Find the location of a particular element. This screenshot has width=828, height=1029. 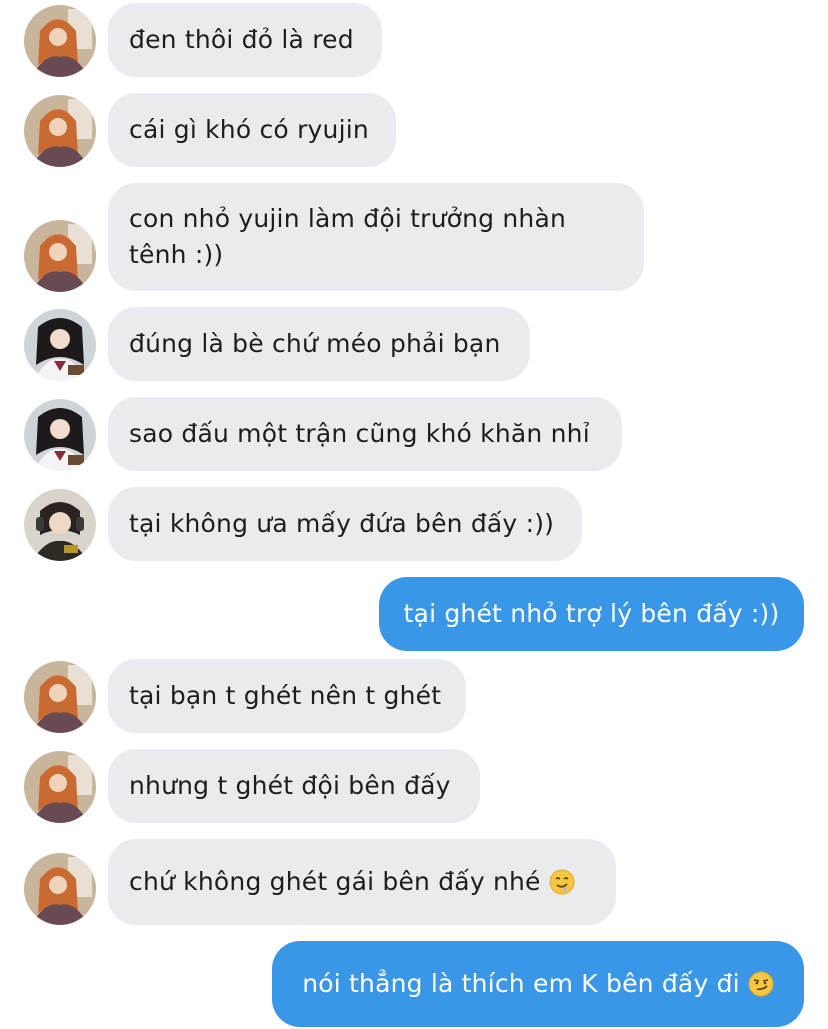

message-bubble: đúng là bè chứ méo phải bạn is located at coordinates (319, 344).